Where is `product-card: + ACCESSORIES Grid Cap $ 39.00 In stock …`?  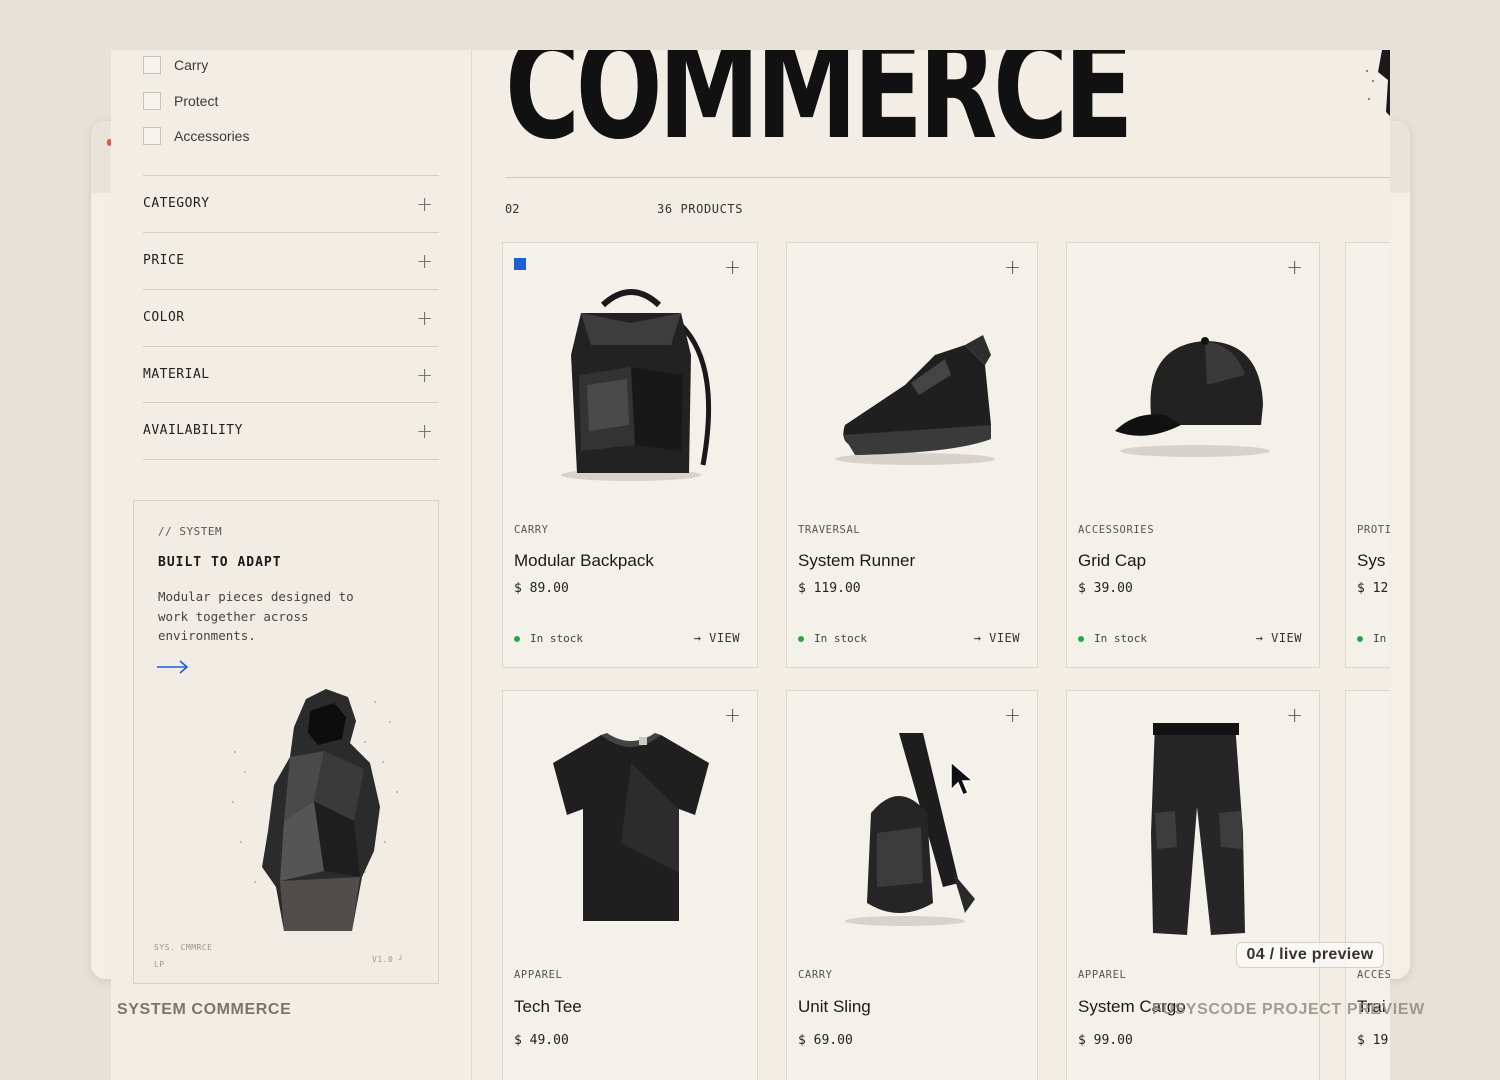 product-card: + ACCESSORIES Grid Cap $ 39.00 In stock … is located at coordinates (1193, 455).